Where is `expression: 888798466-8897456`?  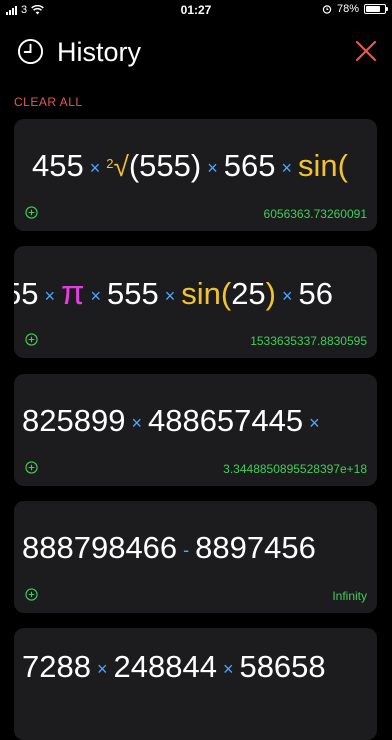 expression: 888798466-8897456 is located at coordinates (169, 547).